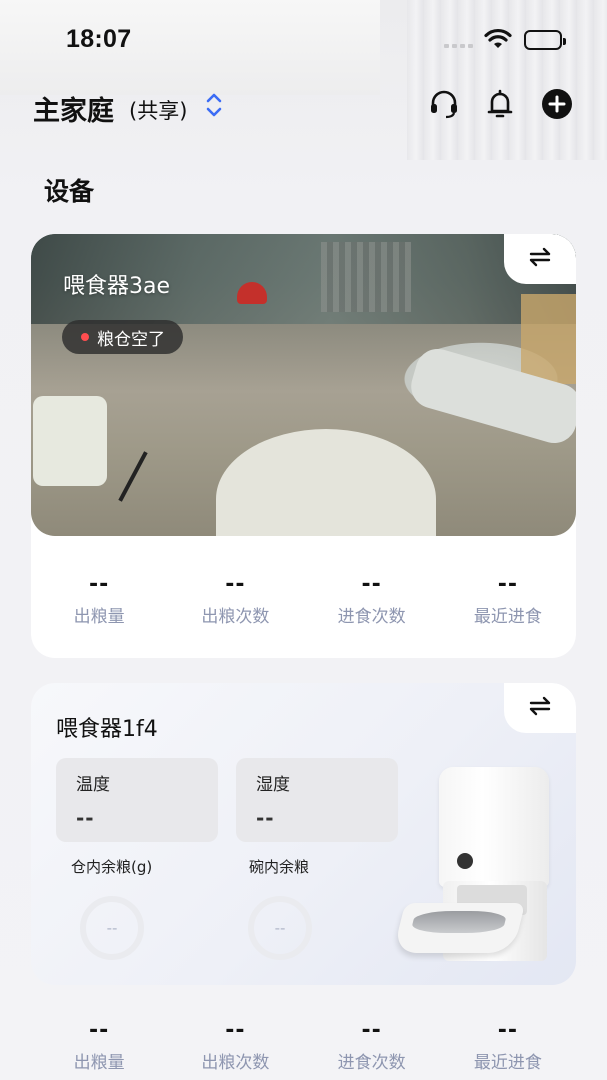 Image resolution: width=607 pixels, height=1080 pixels. Describe the element at coordinates (265, 818) in the screenshot. I see `humidity-value: --` at that location.